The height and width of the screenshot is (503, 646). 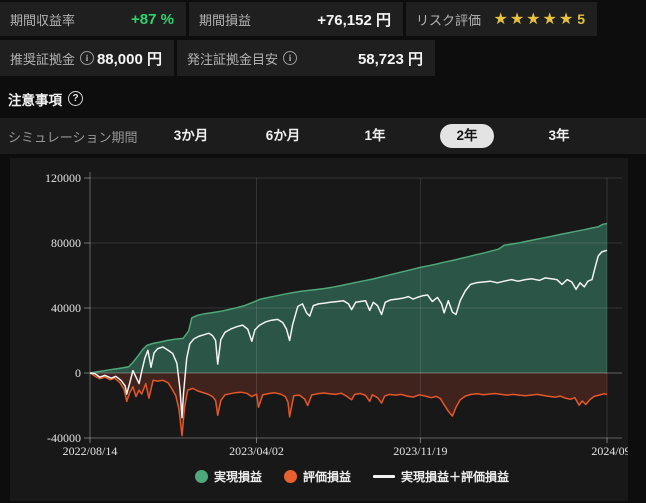 What do you see at coordinates (66, 243) in the screenshot?
I see `svg-text: 80000` at bounding box center [66, 243].